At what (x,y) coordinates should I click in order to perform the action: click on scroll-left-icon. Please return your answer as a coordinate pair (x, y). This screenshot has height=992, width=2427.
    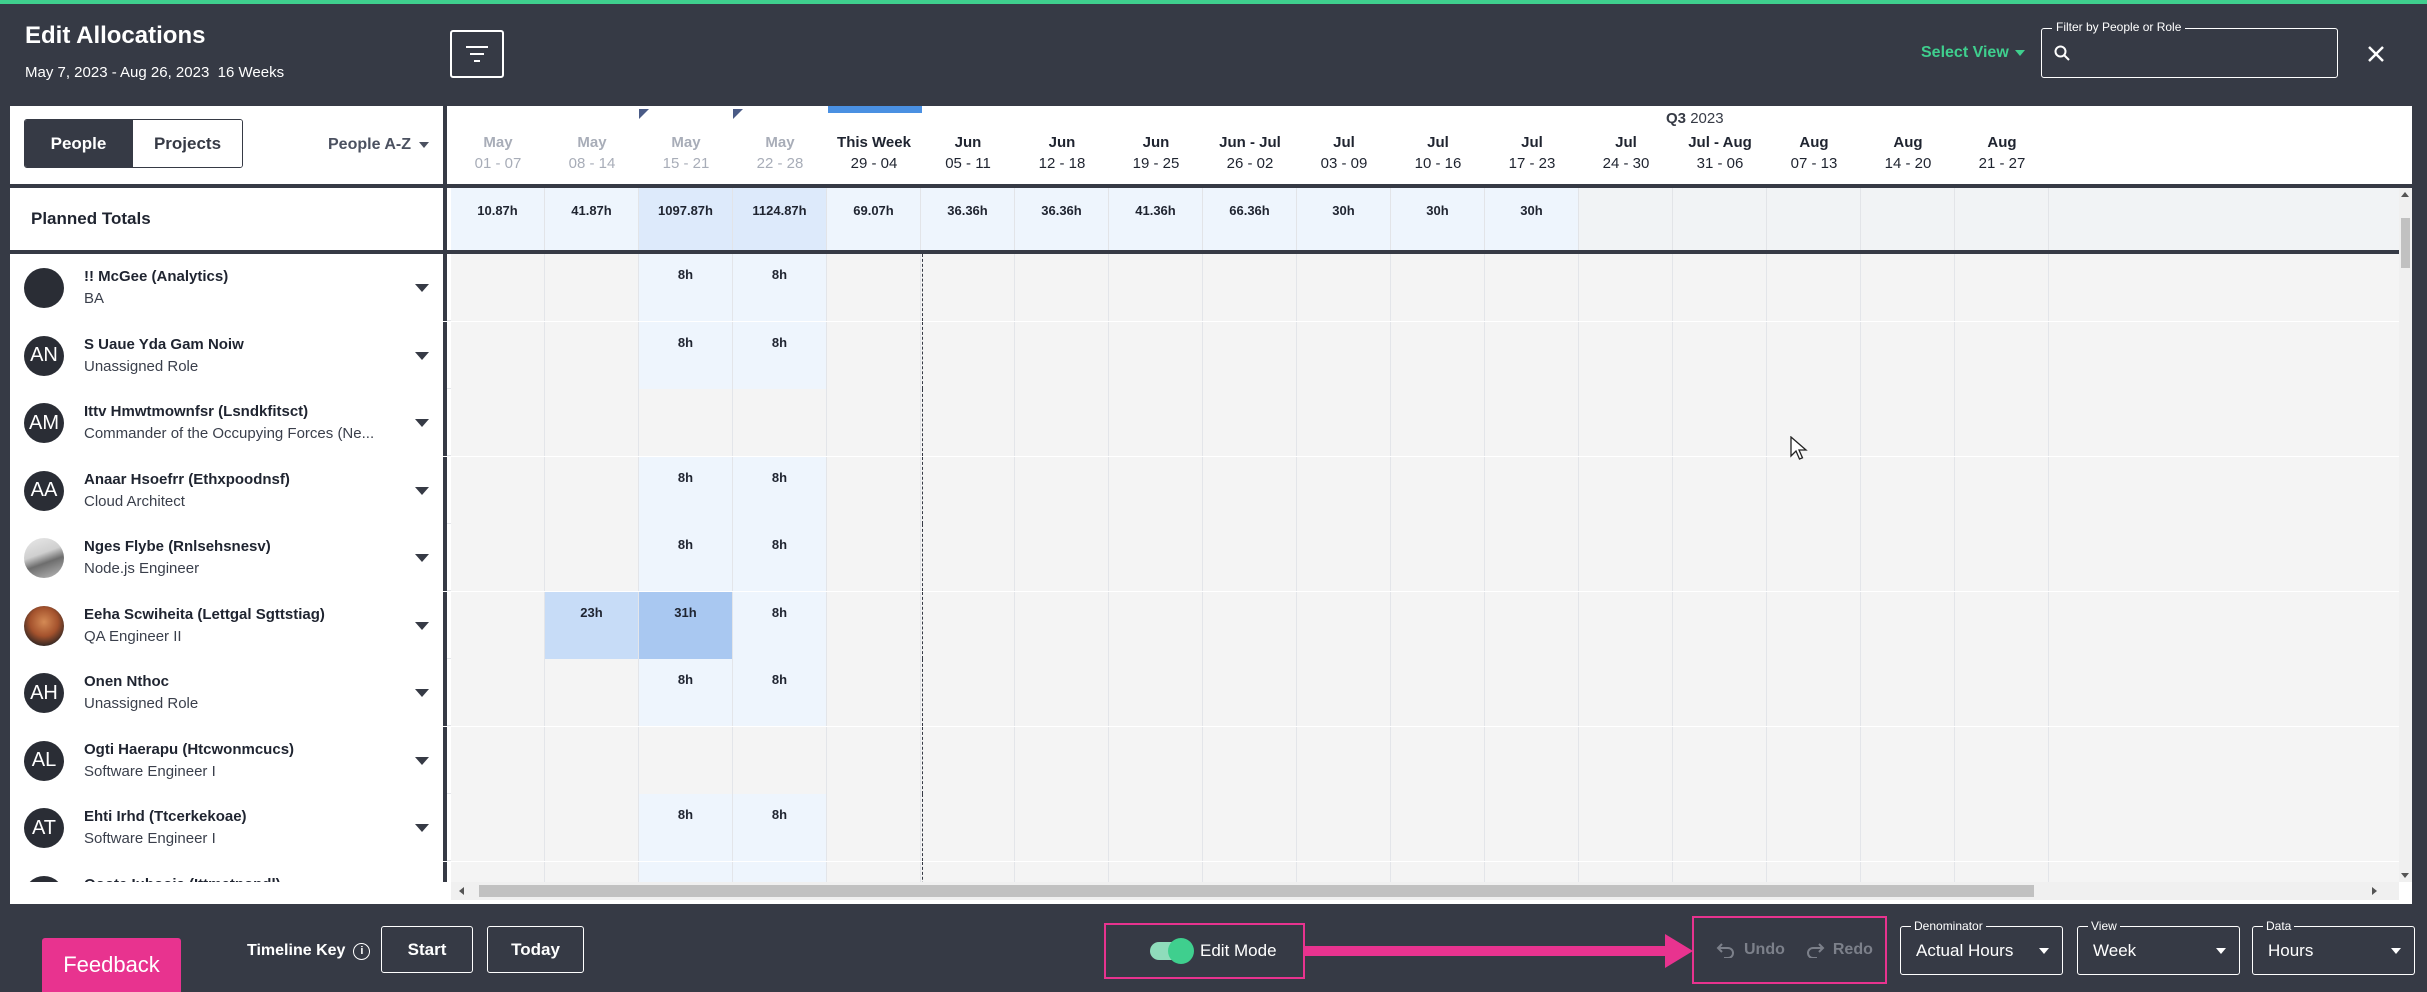
    Looking at the image, I should click on (461, 891).